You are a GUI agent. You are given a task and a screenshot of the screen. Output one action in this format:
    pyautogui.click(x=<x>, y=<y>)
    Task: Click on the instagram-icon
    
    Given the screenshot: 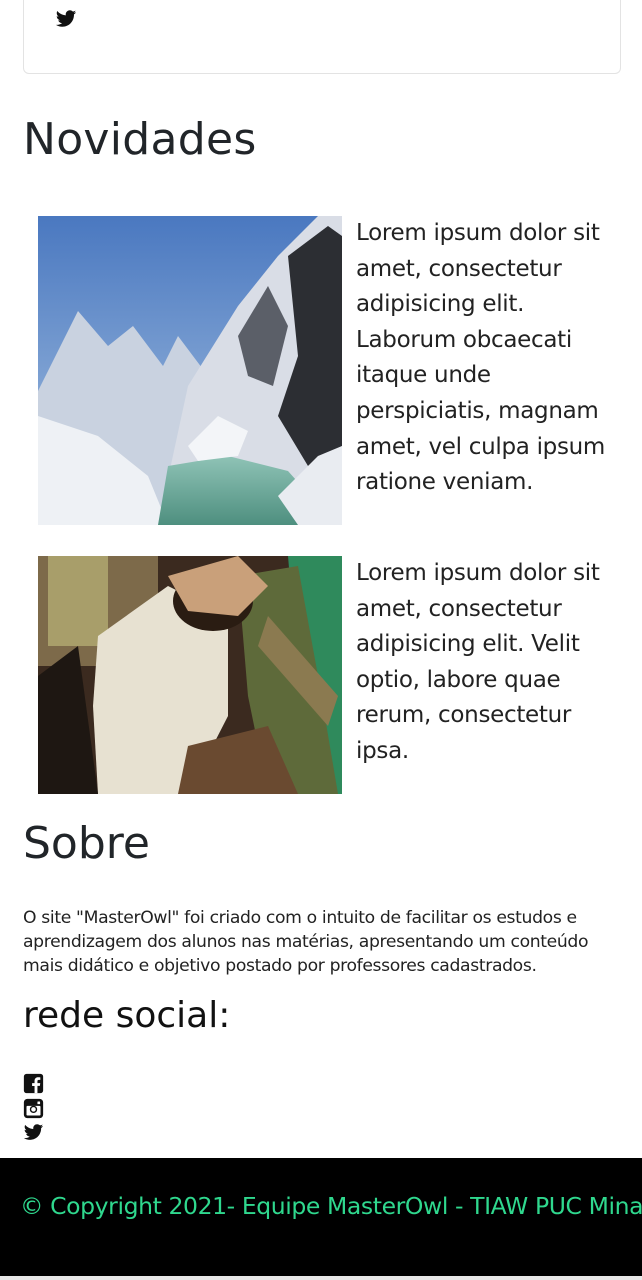 What is the action you would take?
    pyautogui.click(x=33, y=1108)
    